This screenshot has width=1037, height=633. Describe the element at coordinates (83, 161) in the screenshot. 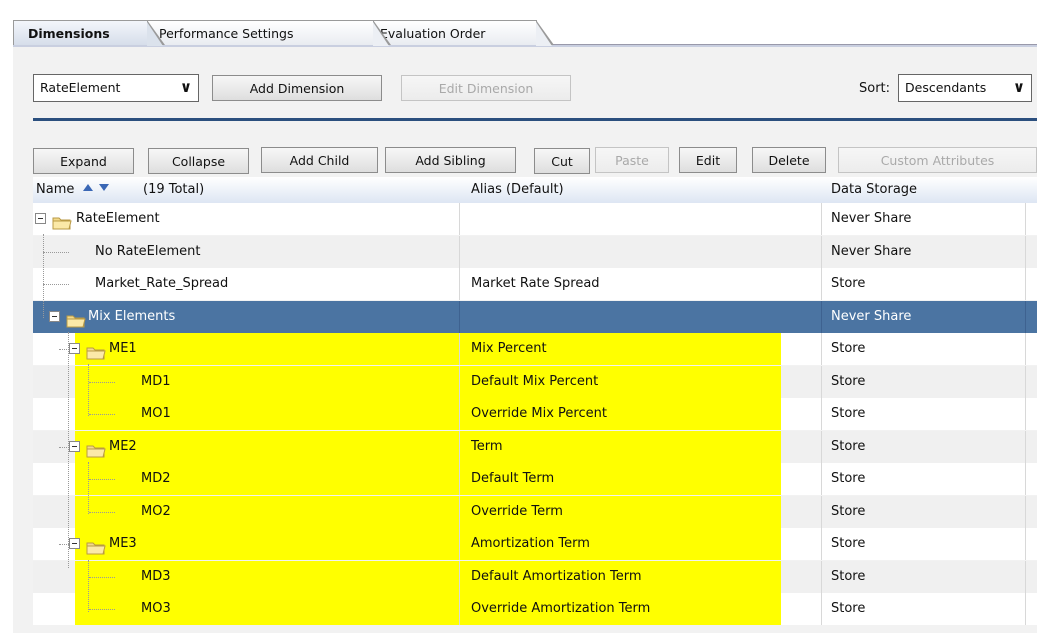

I see `expand-button: Expand` at that location.